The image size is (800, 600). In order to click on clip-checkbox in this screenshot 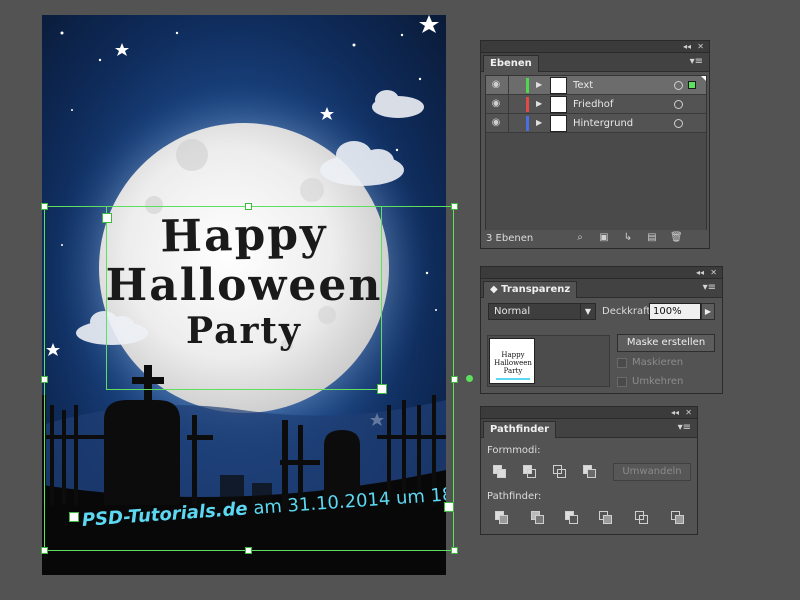, I will do `click(622, 363)`.